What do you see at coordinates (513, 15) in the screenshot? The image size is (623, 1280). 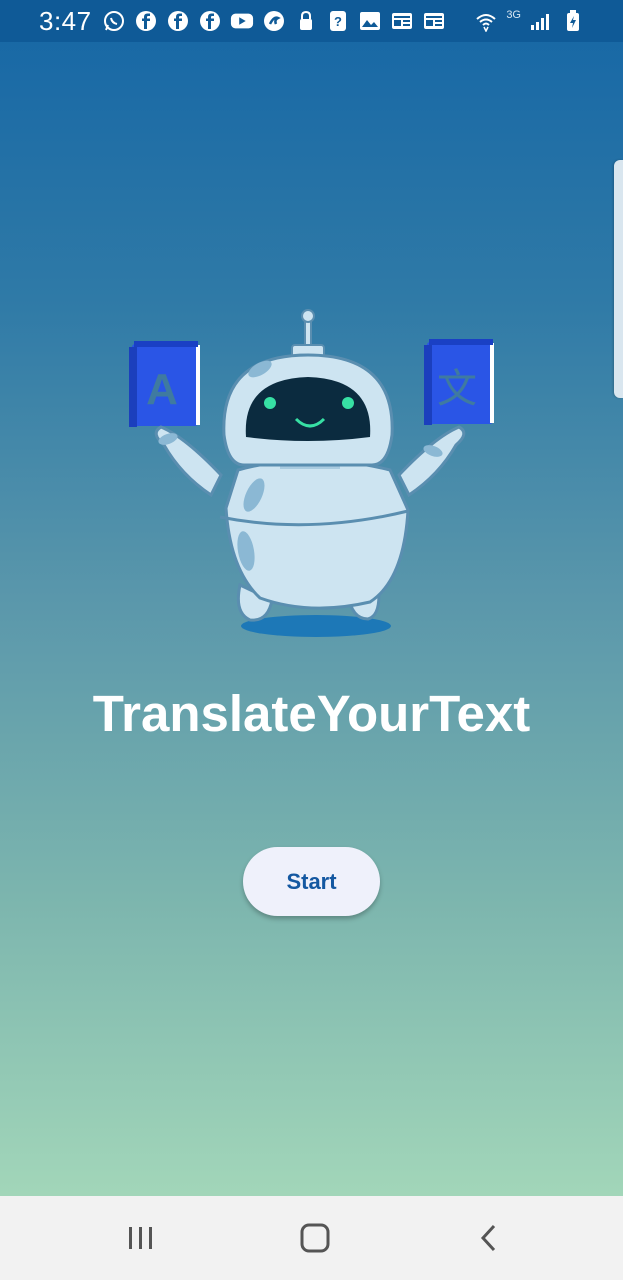 I see `network-type-label: 3G` at bounding box center [513, 15].